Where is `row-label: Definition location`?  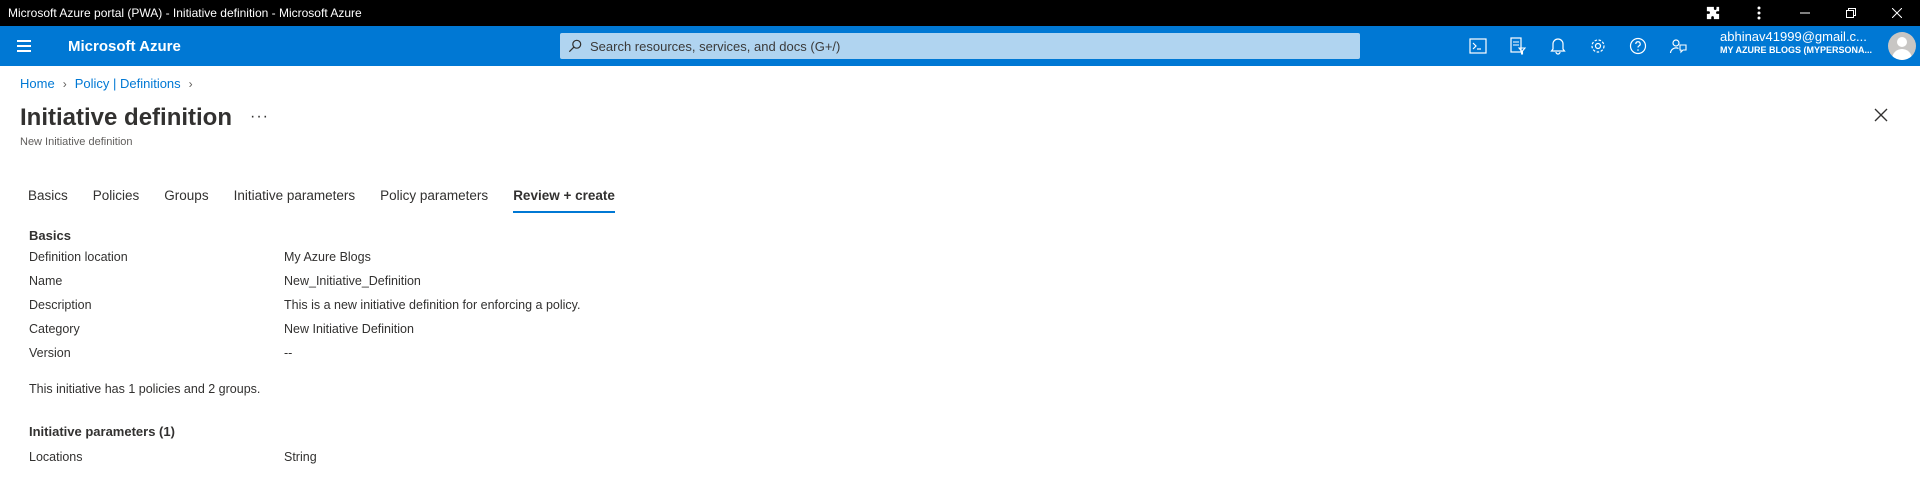 row-label: Definition location is located at coordinates (78, 257).